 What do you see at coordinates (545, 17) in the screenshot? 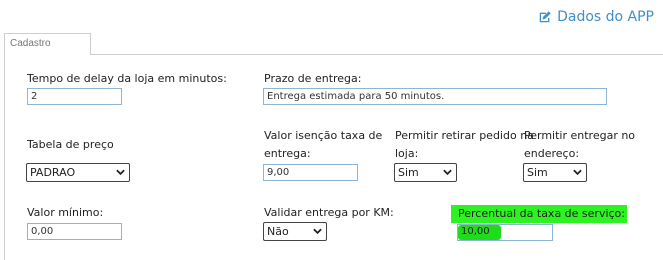
I see `edit-icon` at bounding box center [545, 17].